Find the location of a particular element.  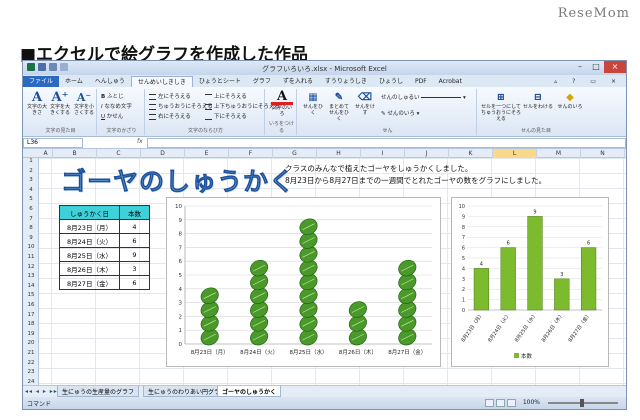

align-right-button: 右にそろえる is located at coordinates (170, 116).